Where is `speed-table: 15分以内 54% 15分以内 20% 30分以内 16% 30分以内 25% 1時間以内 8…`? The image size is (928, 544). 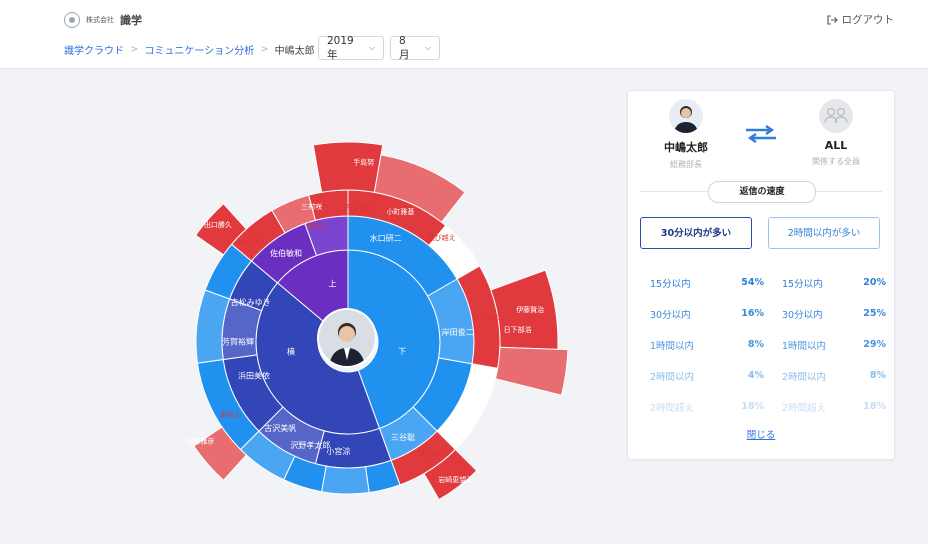
speed-table: 15分以内 54% 15分以内 20% 30分以内 16% 30分以内 25% 1時間以内 8… is located at coordinates (768, 344).